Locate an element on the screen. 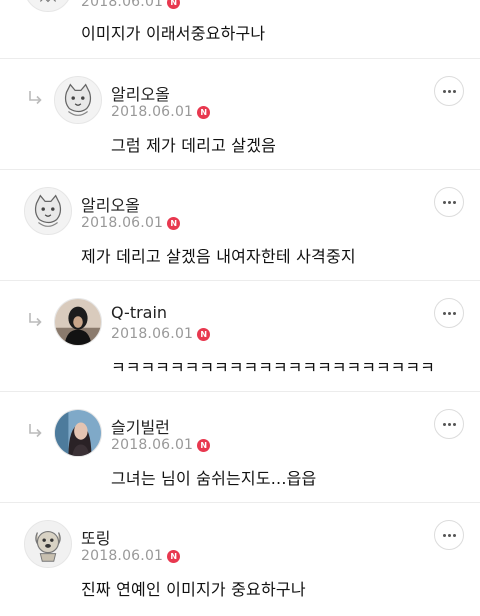 This screenshot has height=616, width=480. comment-text: 이미지가 이래서중요하구나 is located at coordinates (173, 33).